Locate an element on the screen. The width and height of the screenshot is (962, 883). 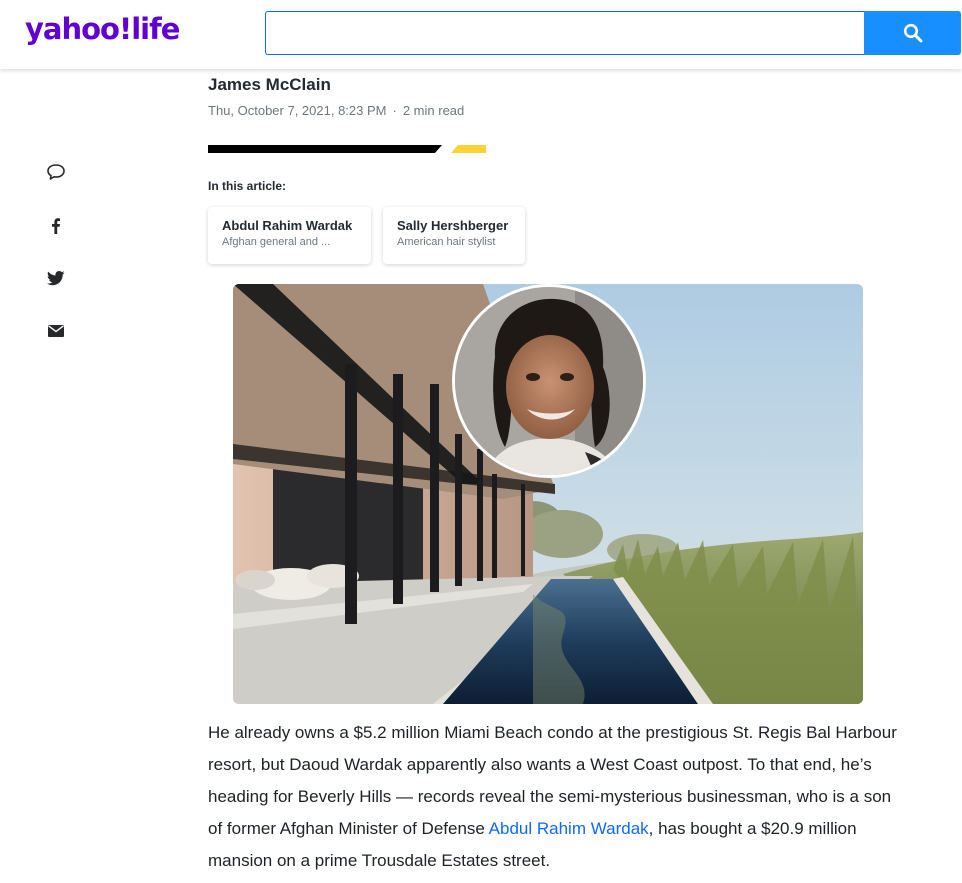
site-header: yahoo!life is located at coordinates (481, 34).